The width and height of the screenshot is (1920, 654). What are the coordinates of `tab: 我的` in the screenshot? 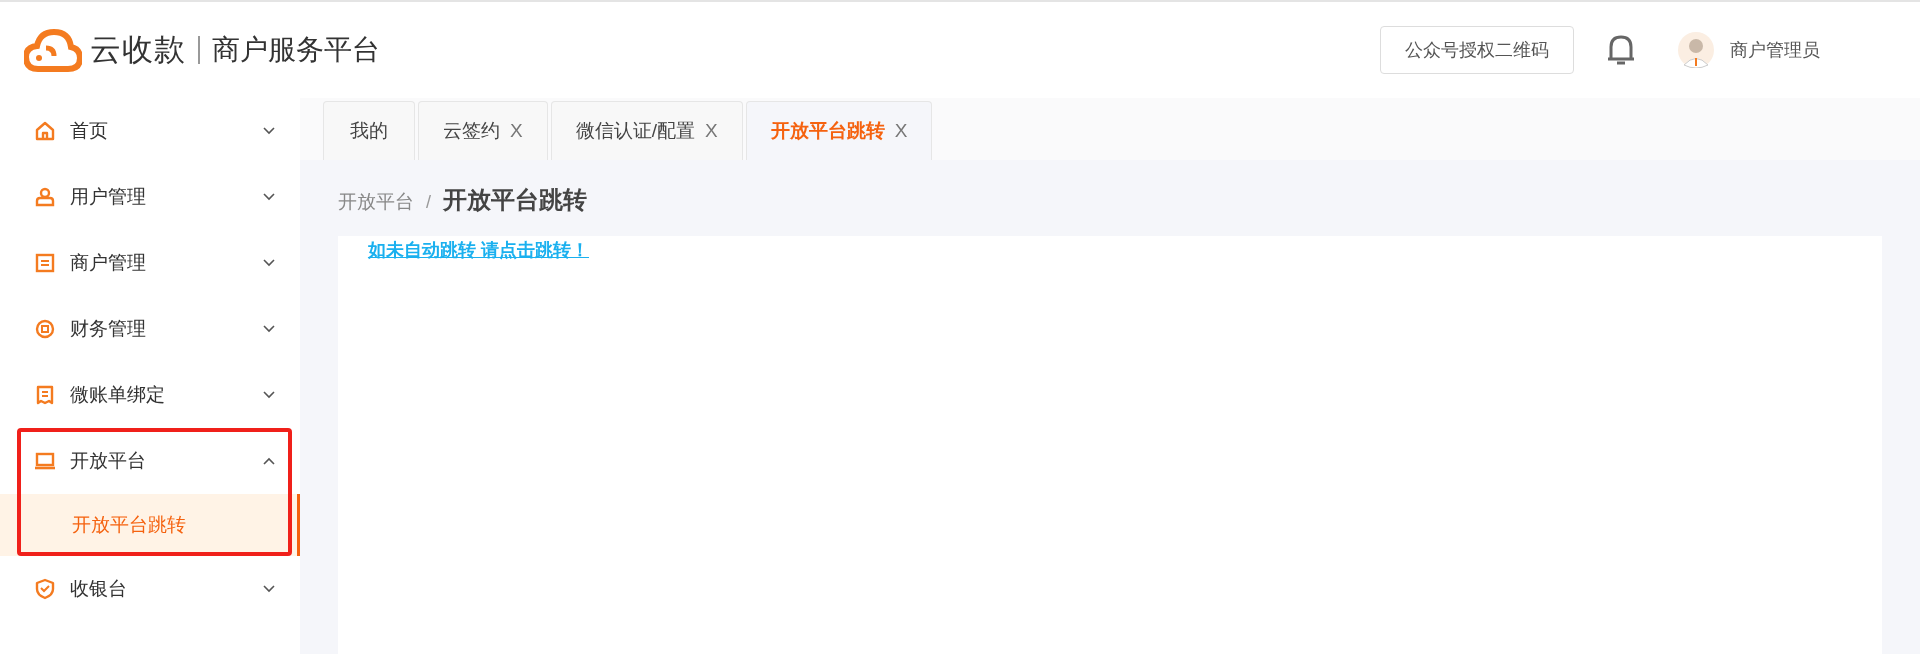 It's located at (369, 130).